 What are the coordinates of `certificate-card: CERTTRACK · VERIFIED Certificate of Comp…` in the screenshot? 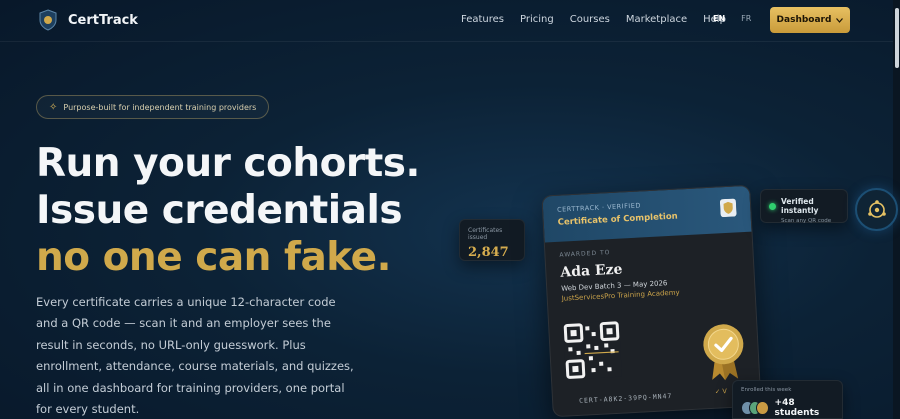 It's located at (651, 301).